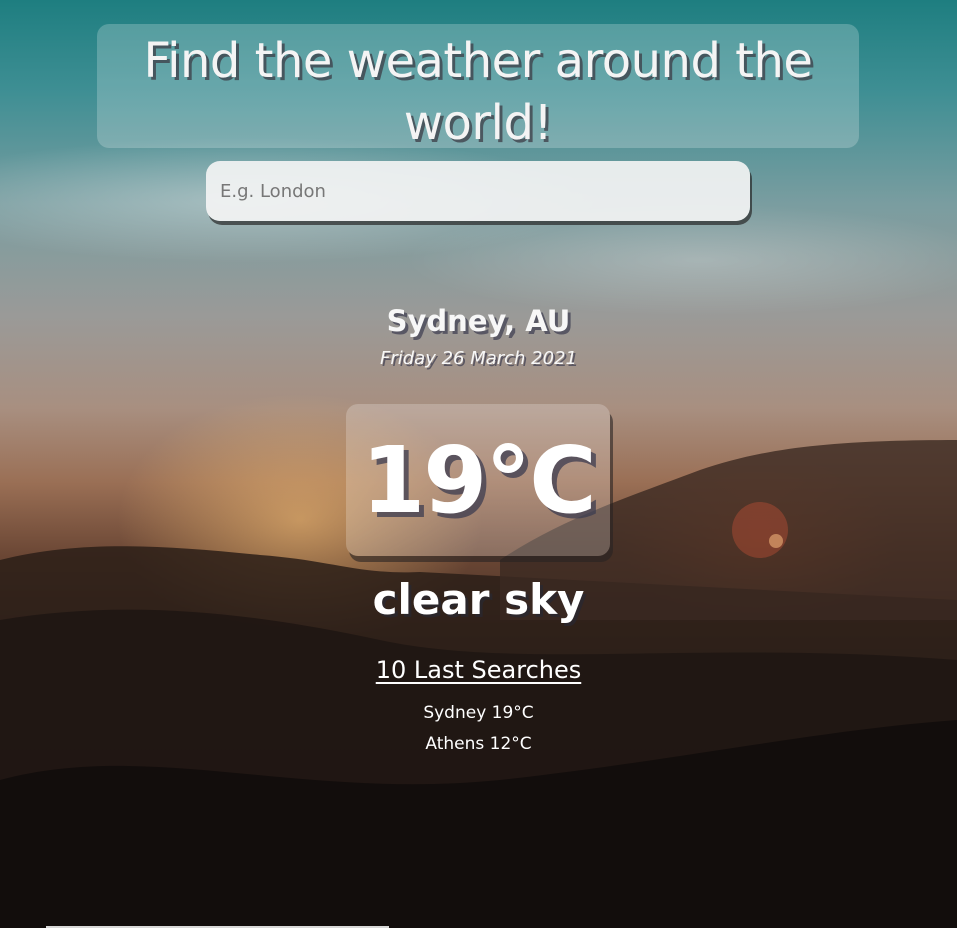  I want to click on city-search-input, so click(478, 191).